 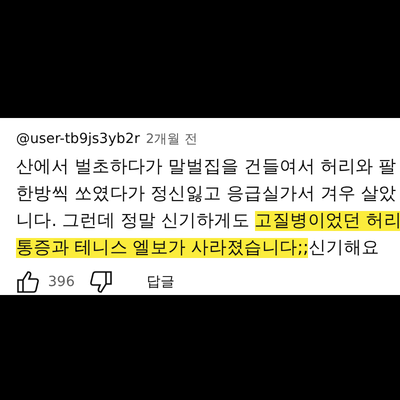 I want to click on thumbs-up-icon, so click(x=28, y=282).